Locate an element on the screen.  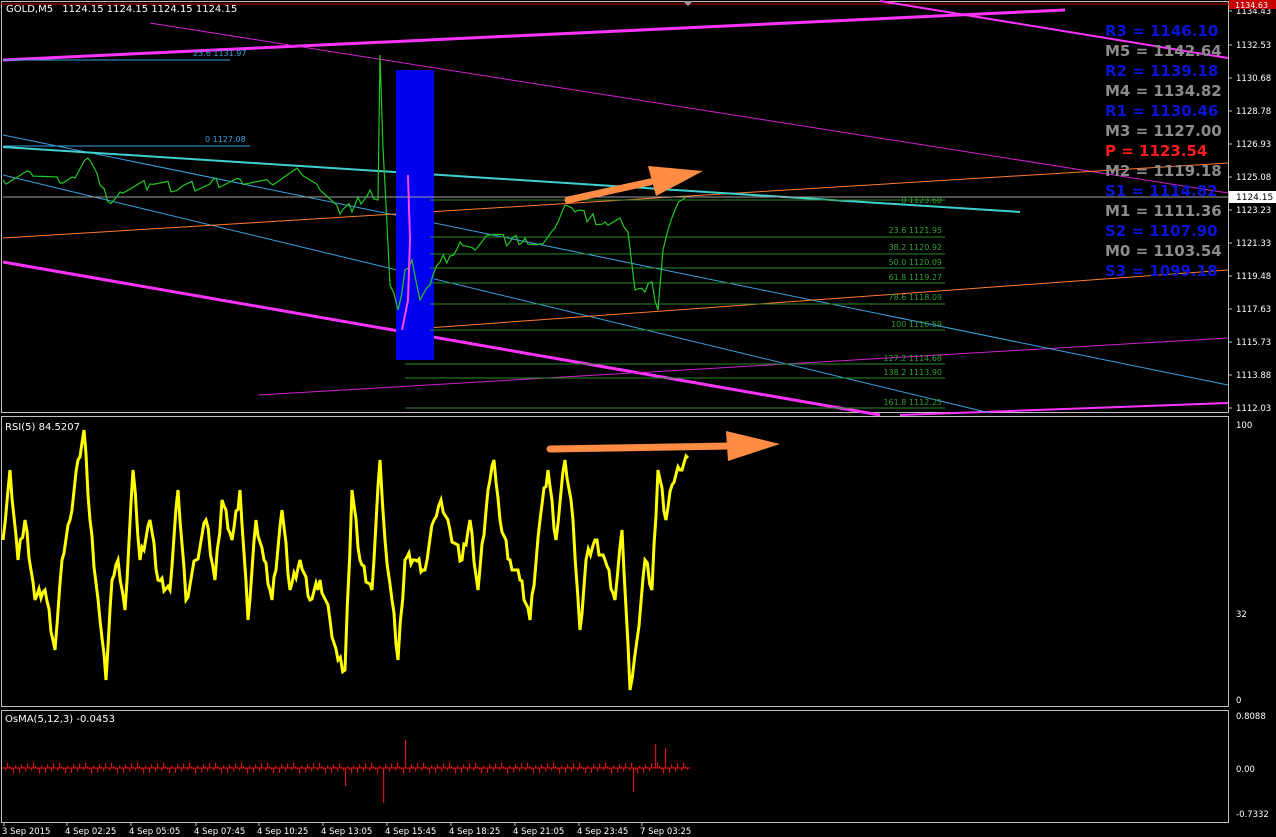
price-axis-label: 1126.93 is located at coordinates (1253, 145).